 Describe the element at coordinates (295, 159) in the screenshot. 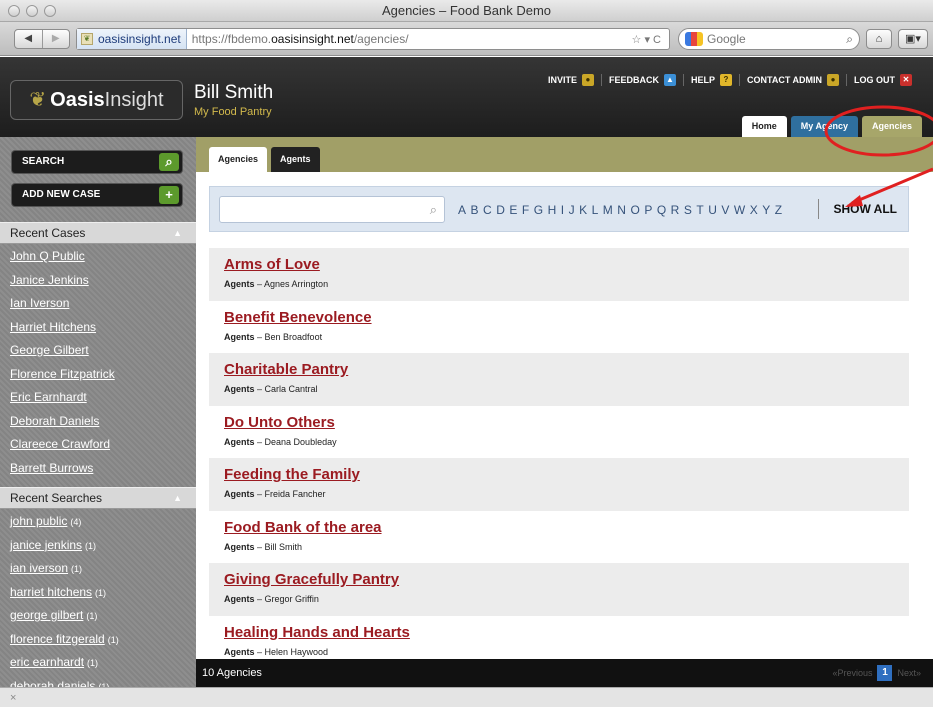

I see `subtab-agents: Agents` at that location.